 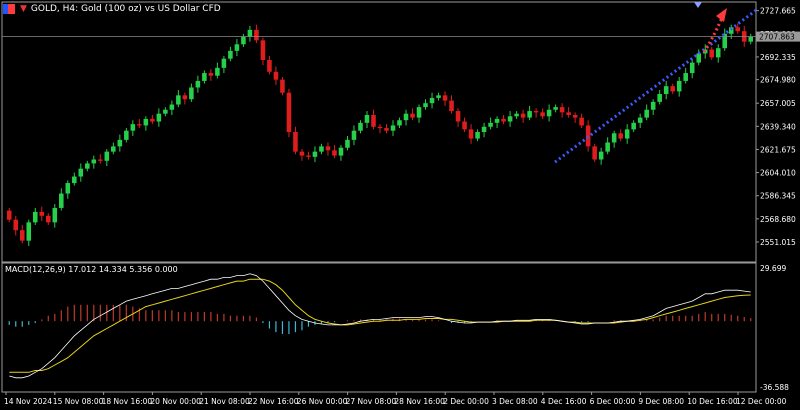 What do you see at coordinates (613, 401) in the screenshot?
I see `time-tick-label: 6 Dec 00:00` at bounding box center [613, 401].